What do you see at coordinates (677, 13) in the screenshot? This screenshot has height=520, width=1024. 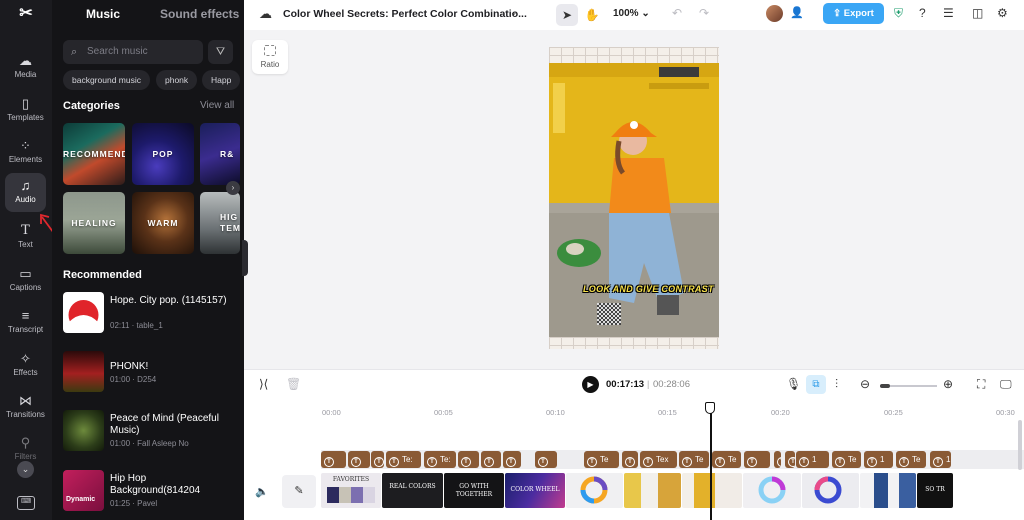 I see `undo-icon: ↶` at bounding box center [677, 13].